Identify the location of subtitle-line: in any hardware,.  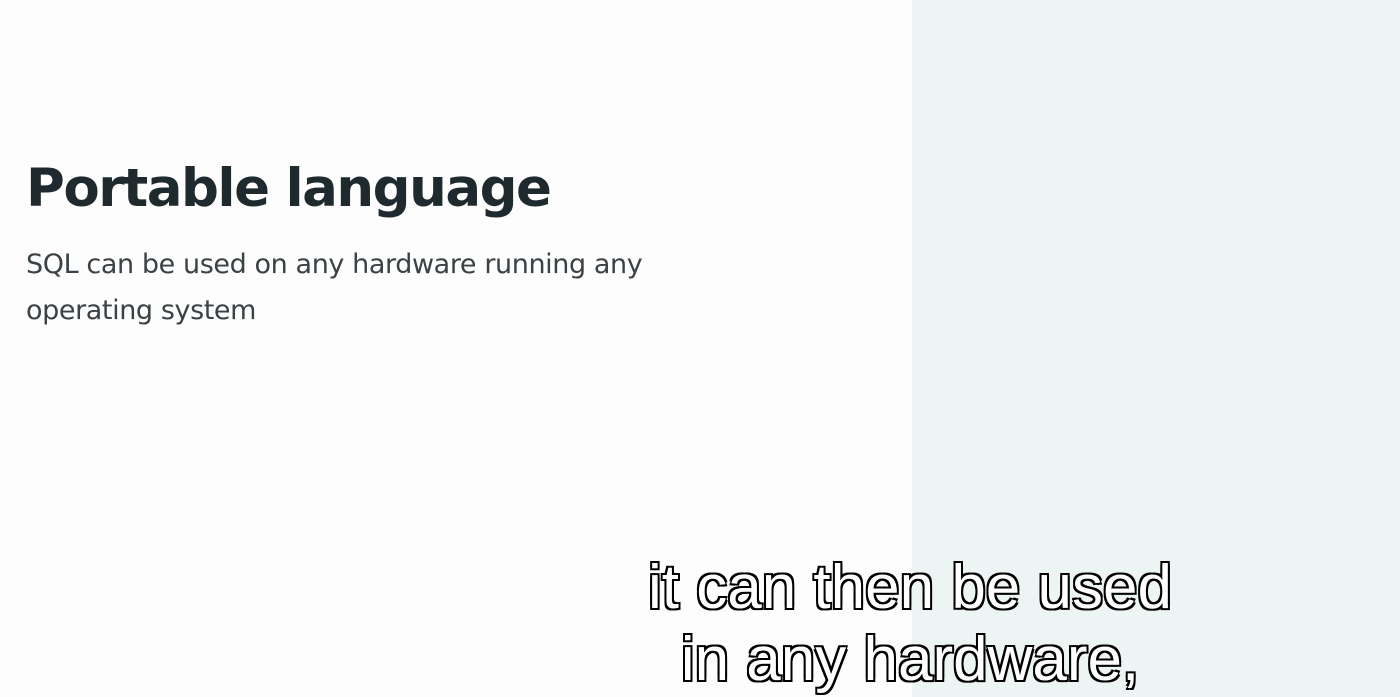
(910, 659).